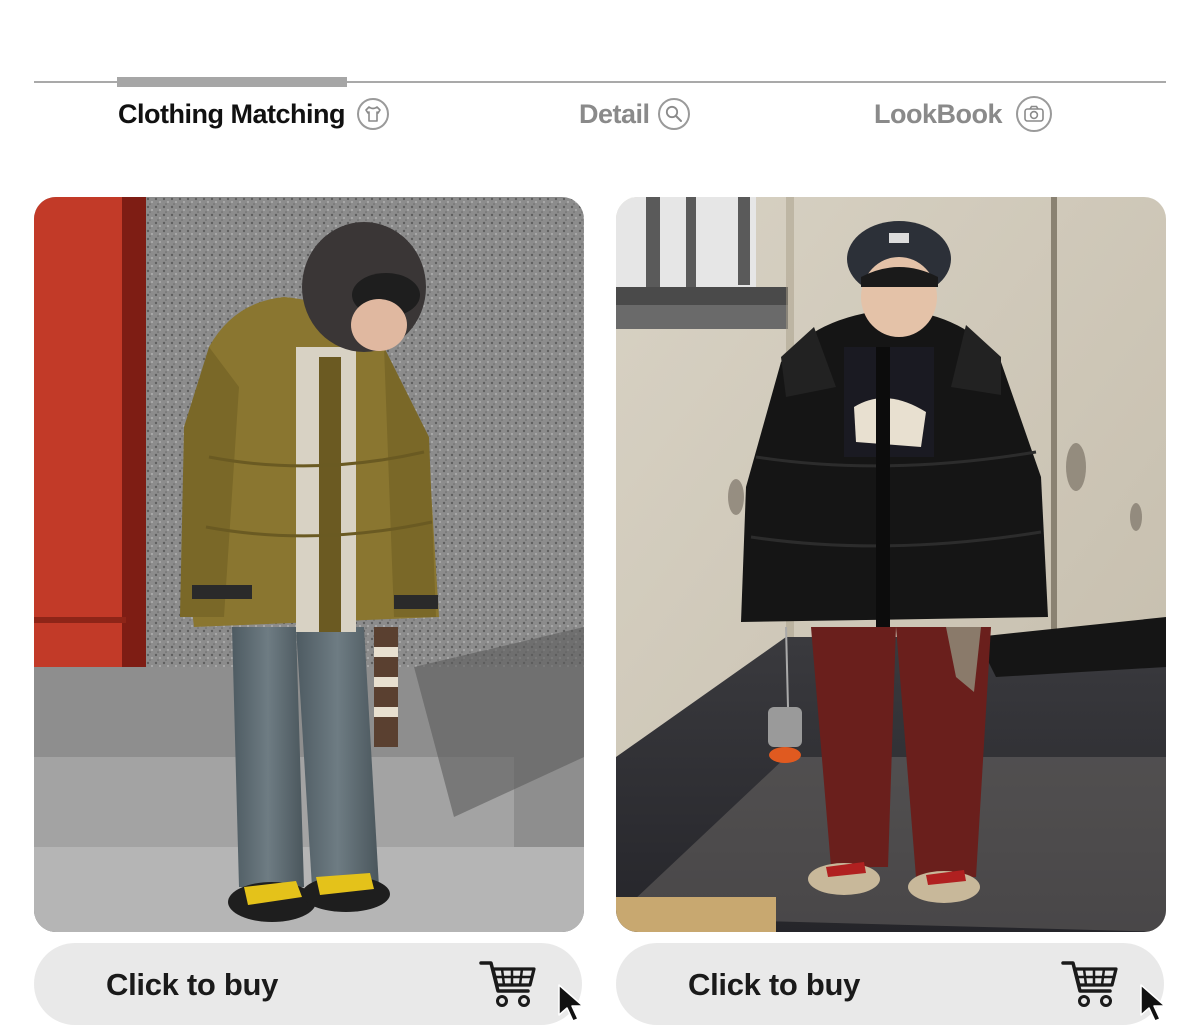  I want to click on search-icon, so click(673, 114).